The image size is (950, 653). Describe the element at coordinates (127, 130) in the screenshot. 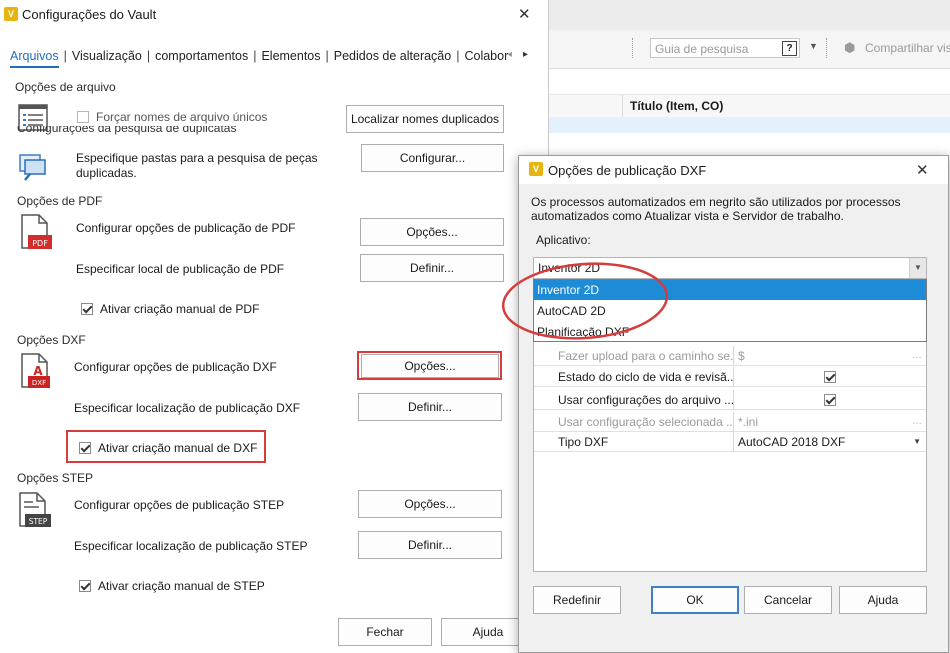

I see `dup-search-title: Configurações da pesquisa de duplicatas` at that location.